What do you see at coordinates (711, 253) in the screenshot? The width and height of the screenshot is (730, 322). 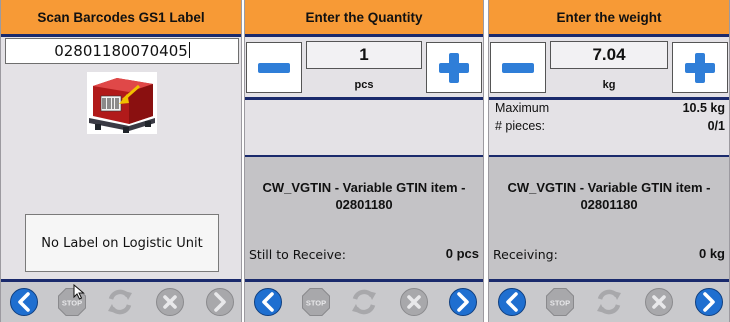 I see `receiving-value: 0 kg` at bounding box center [711, 253].